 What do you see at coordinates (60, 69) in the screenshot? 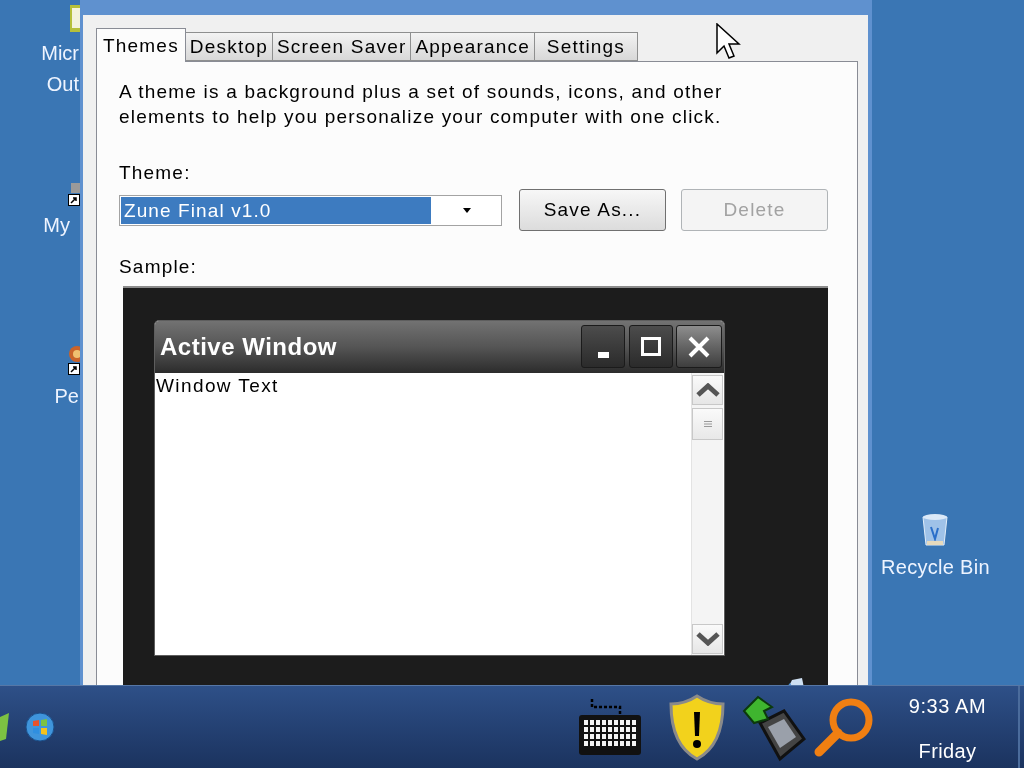
I see `desktop-icon-label: Micr Out` at bounding box center [60, 69].